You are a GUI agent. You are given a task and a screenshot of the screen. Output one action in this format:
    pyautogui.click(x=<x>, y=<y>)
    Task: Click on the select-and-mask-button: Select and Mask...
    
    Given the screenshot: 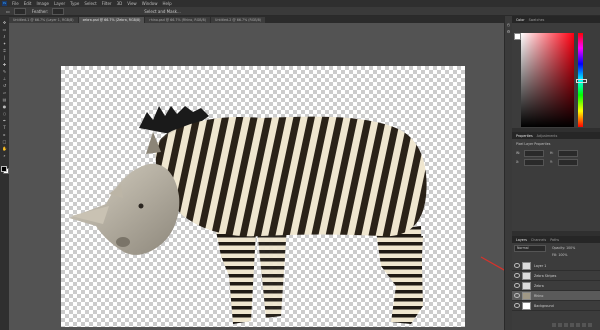 What is the action you would take?
    pyautogui.click(x=162, y=11)
    